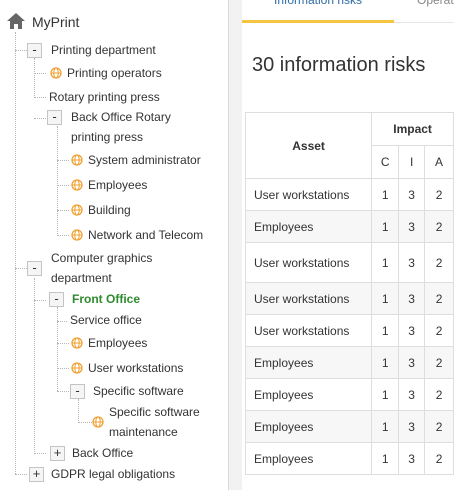  I want to click on tree-node-service-office: Service office, so click(106, 320).